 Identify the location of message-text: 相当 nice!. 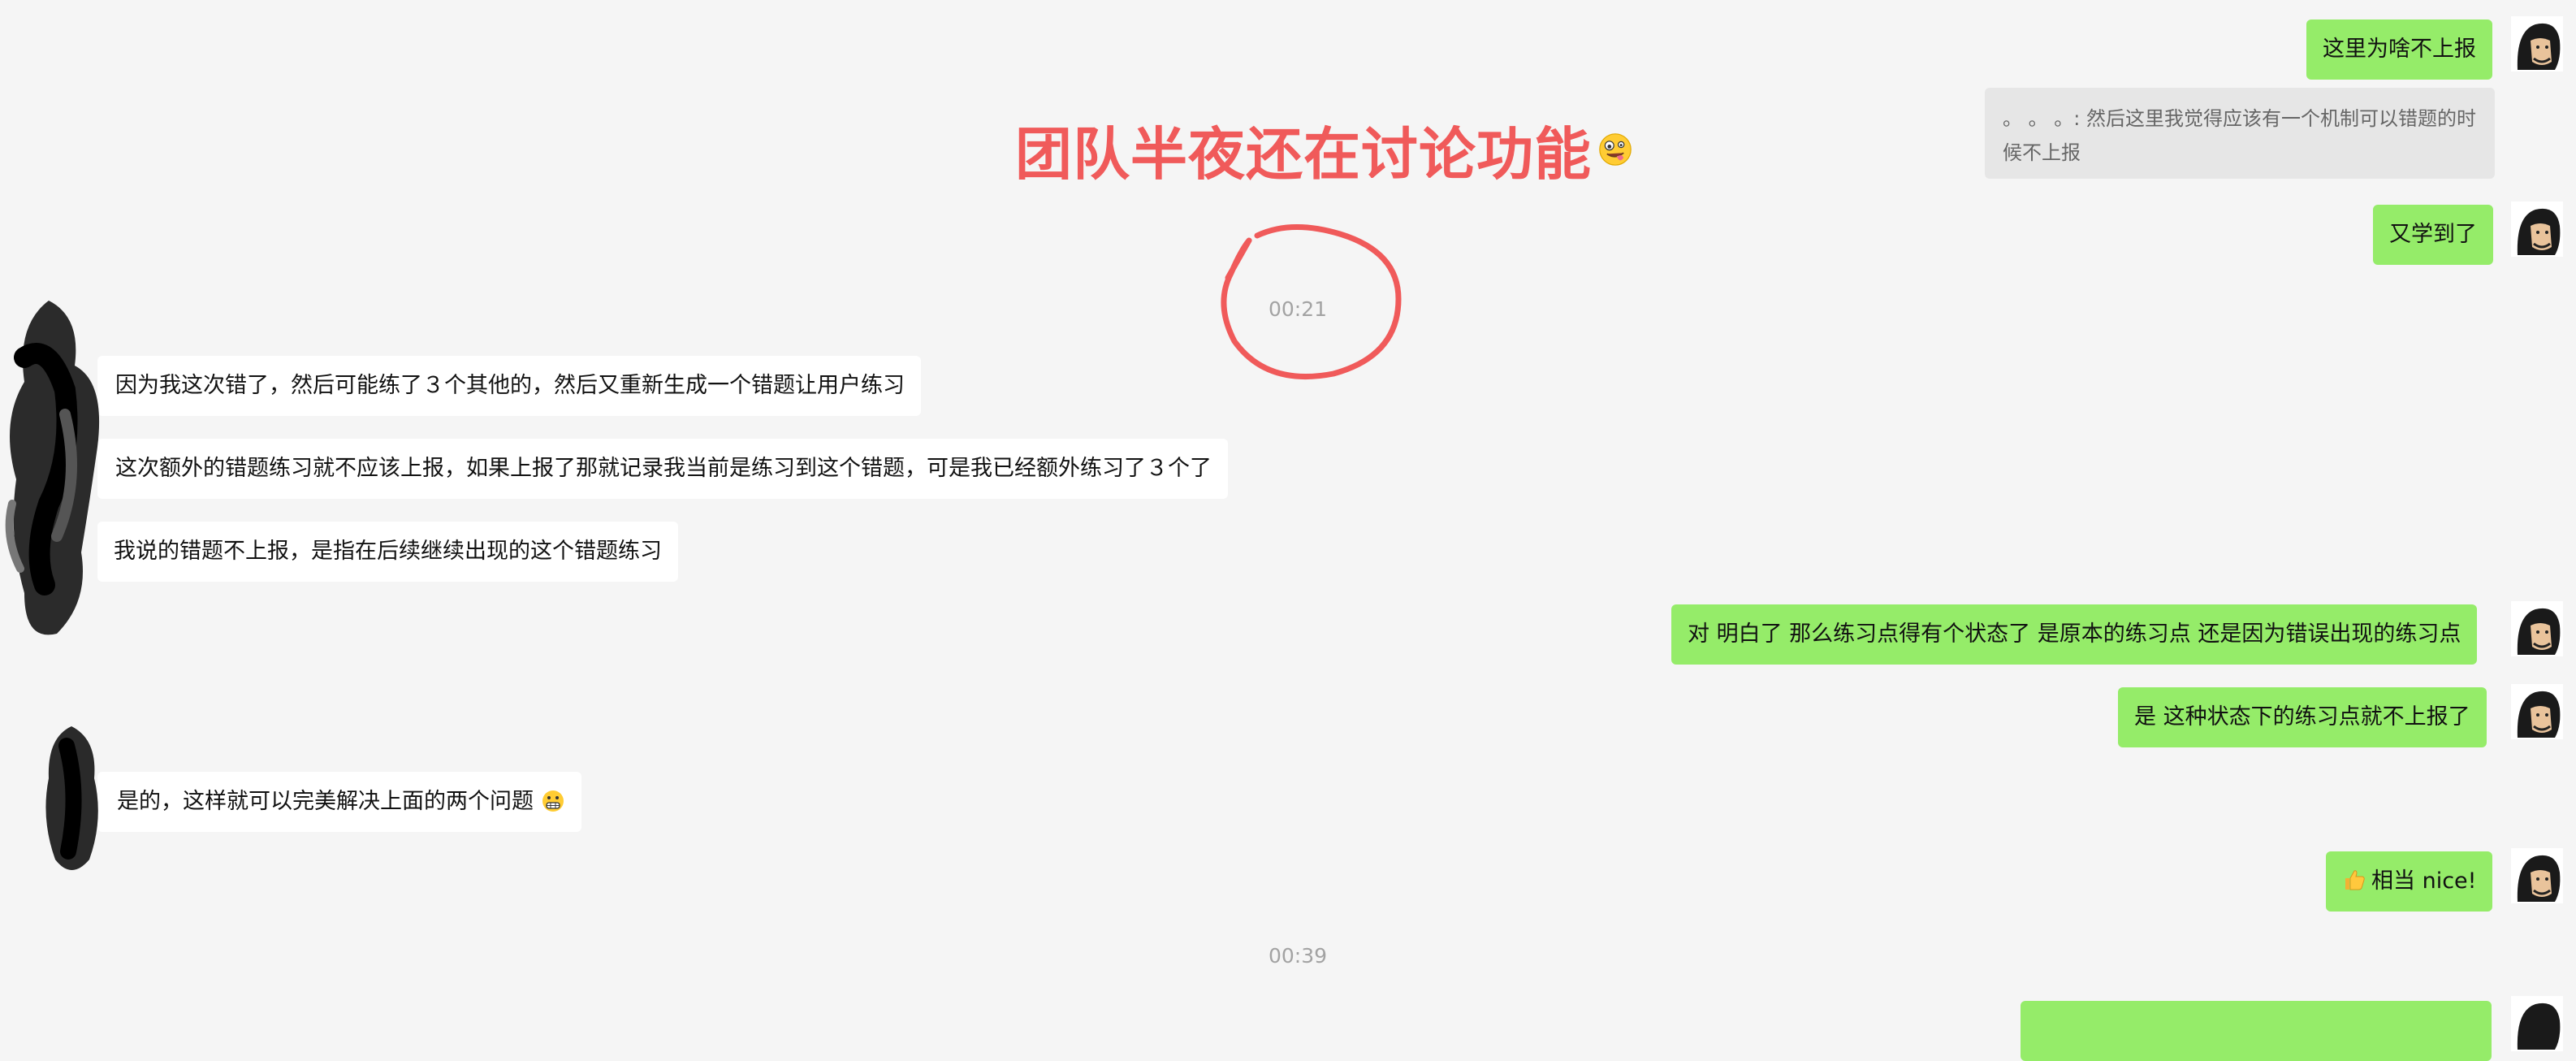
(2424, 881).